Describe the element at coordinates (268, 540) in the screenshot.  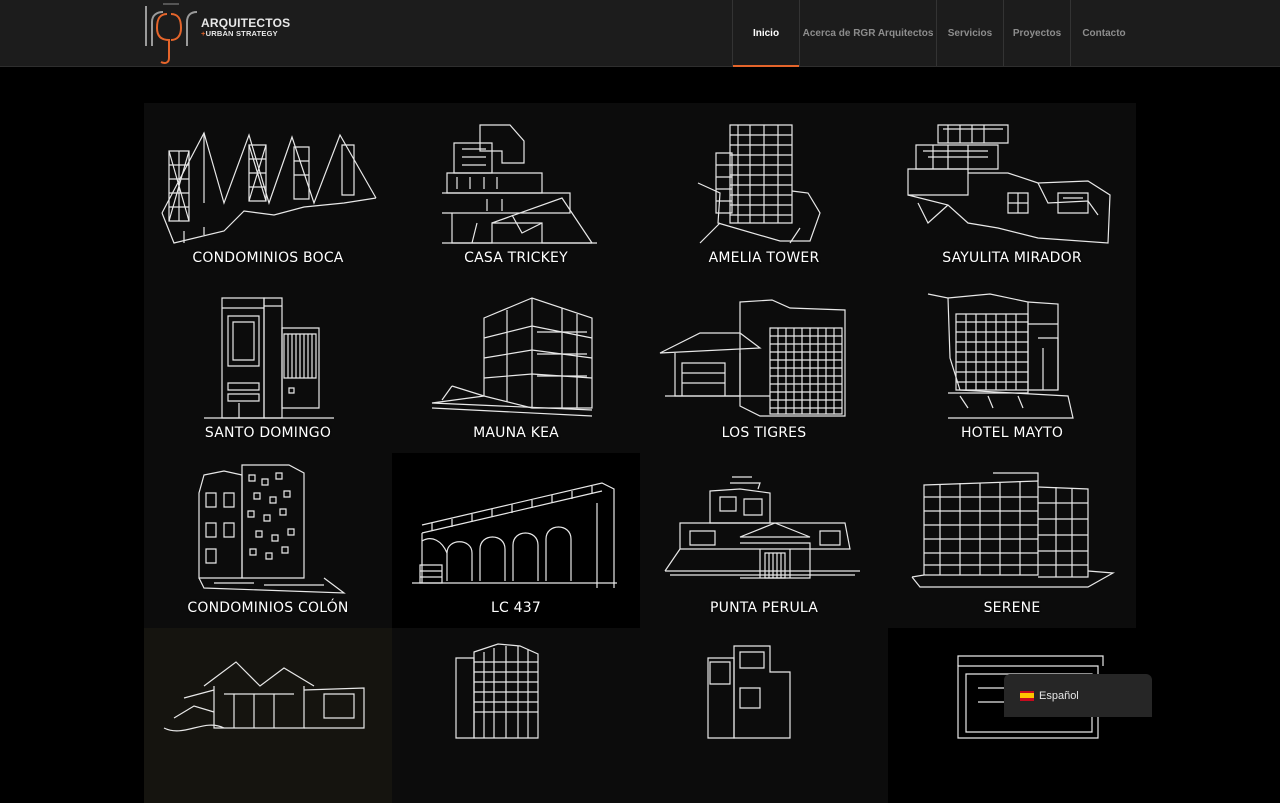
I see `project-card: CONDOMINIOS COLÓN` at that location.